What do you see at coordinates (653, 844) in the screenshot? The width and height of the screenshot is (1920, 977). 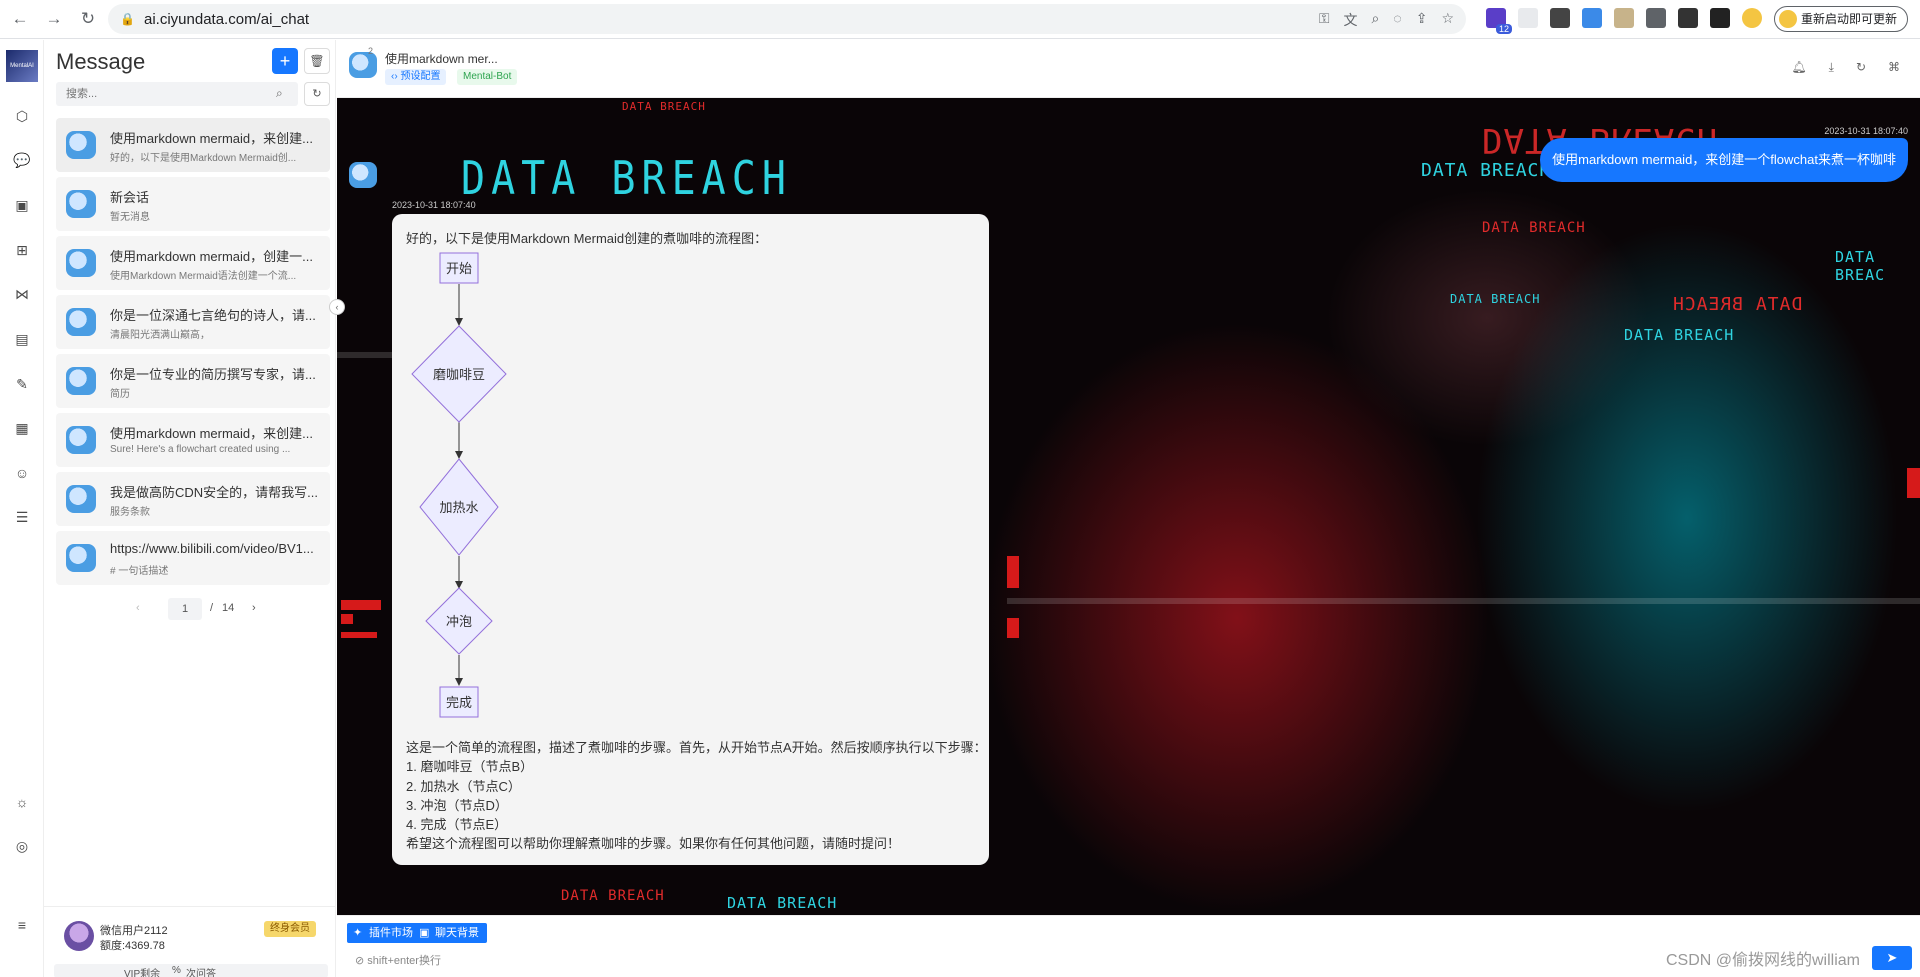 I see `summary-line: 希望这个流程图可以帮助你理解煮咖啡的步骤。如果你有任何其他问题，请随时提问！` at bounding box center [653, 844].